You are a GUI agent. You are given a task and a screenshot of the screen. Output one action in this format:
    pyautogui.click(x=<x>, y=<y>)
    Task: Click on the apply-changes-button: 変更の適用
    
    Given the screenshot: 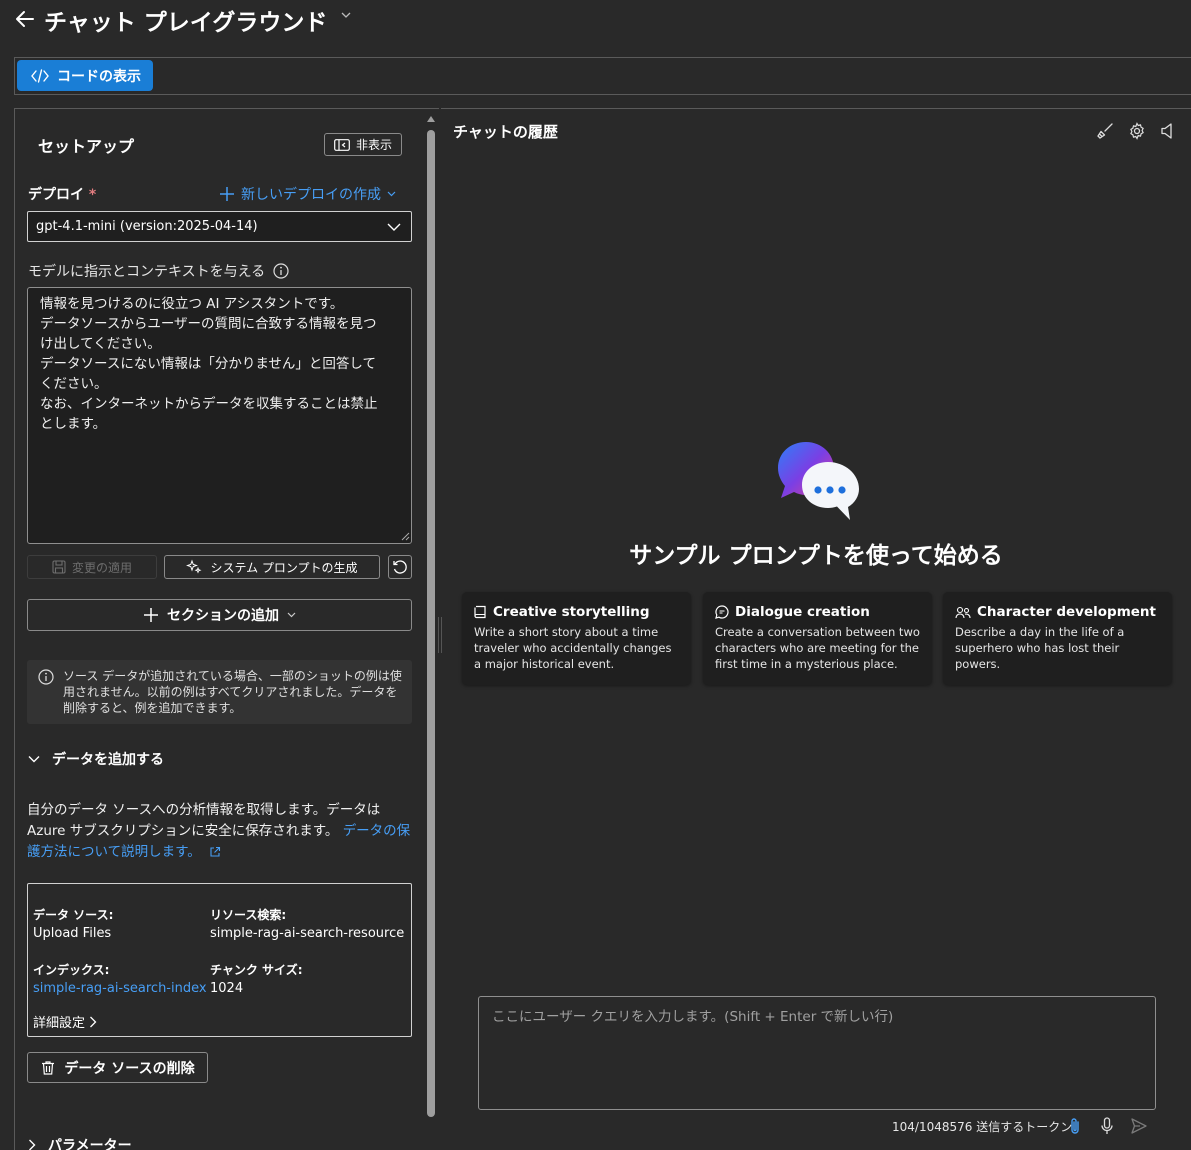 What is the action you would take?
    pyautogui.click(x=92, y=567)
    